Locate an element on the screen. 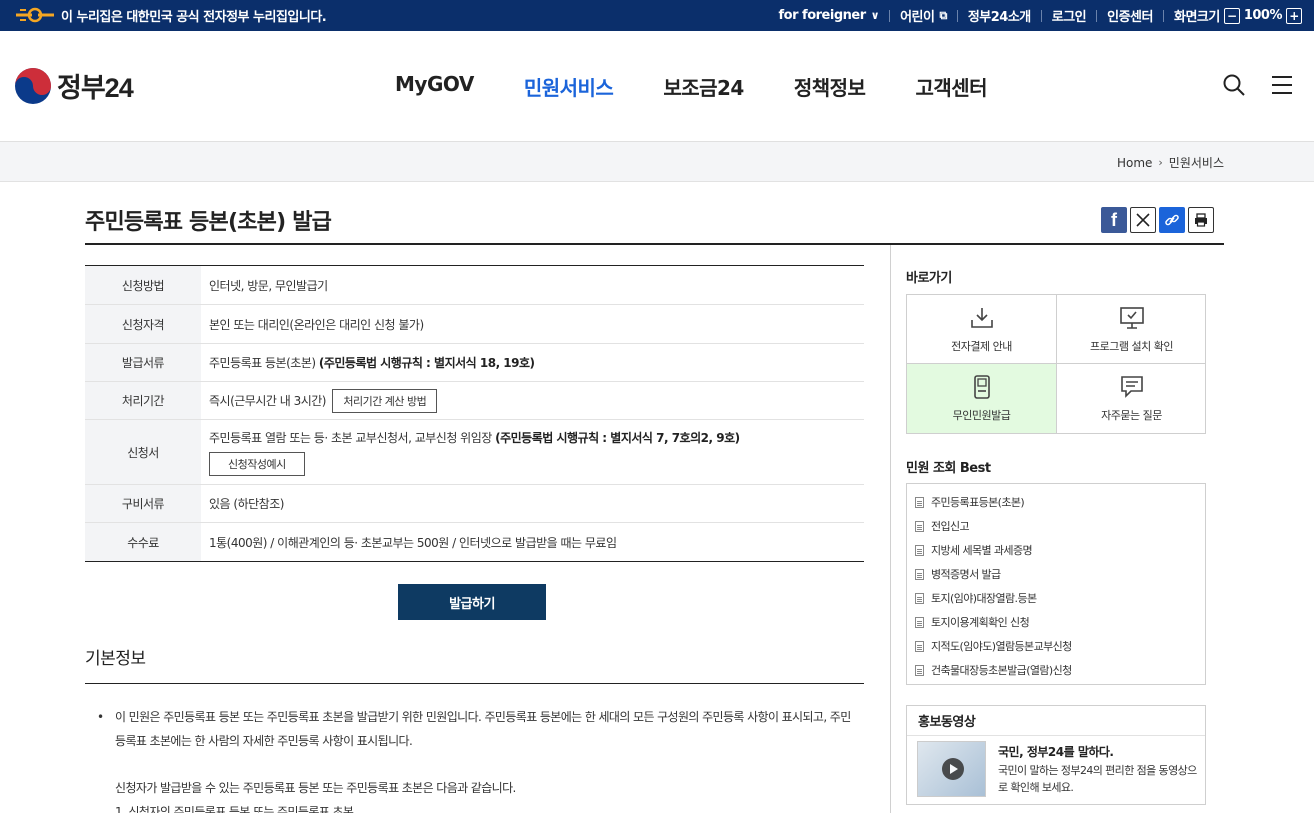 This screenshot has width=1314, height=813. table-key: 신청방법 is located at coordinates (143, 285).